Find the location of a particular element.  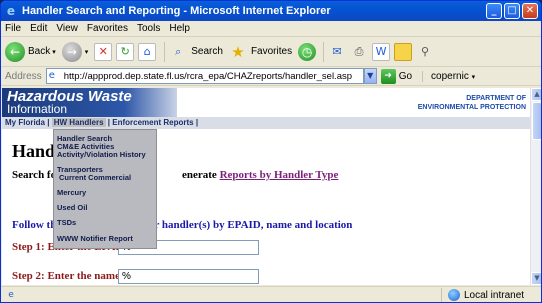

search-label: Search is located at coordinates (207, 51).